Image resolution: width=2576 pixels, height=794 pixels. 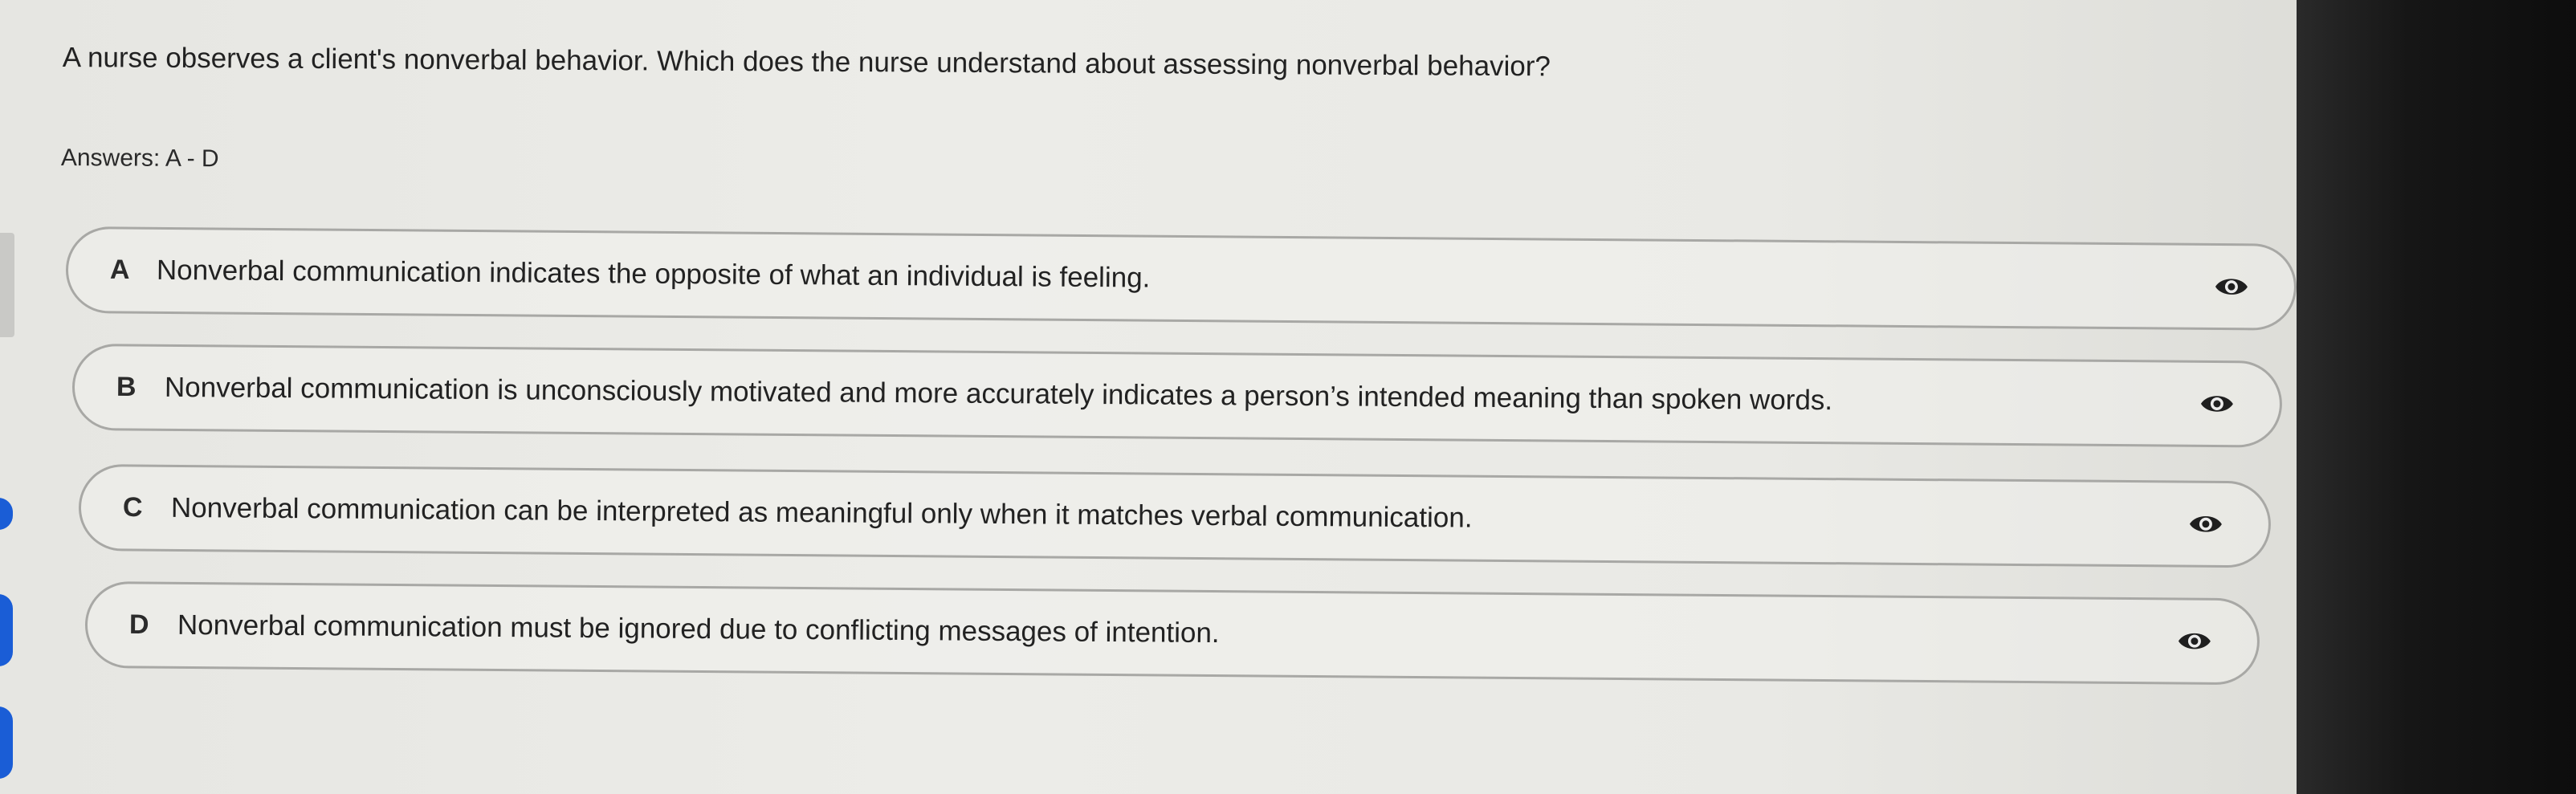 What do you see at coordinates (2436, 397) in the screenshot?
I see `monitor-bezel` at bounding box center [2436, 397].